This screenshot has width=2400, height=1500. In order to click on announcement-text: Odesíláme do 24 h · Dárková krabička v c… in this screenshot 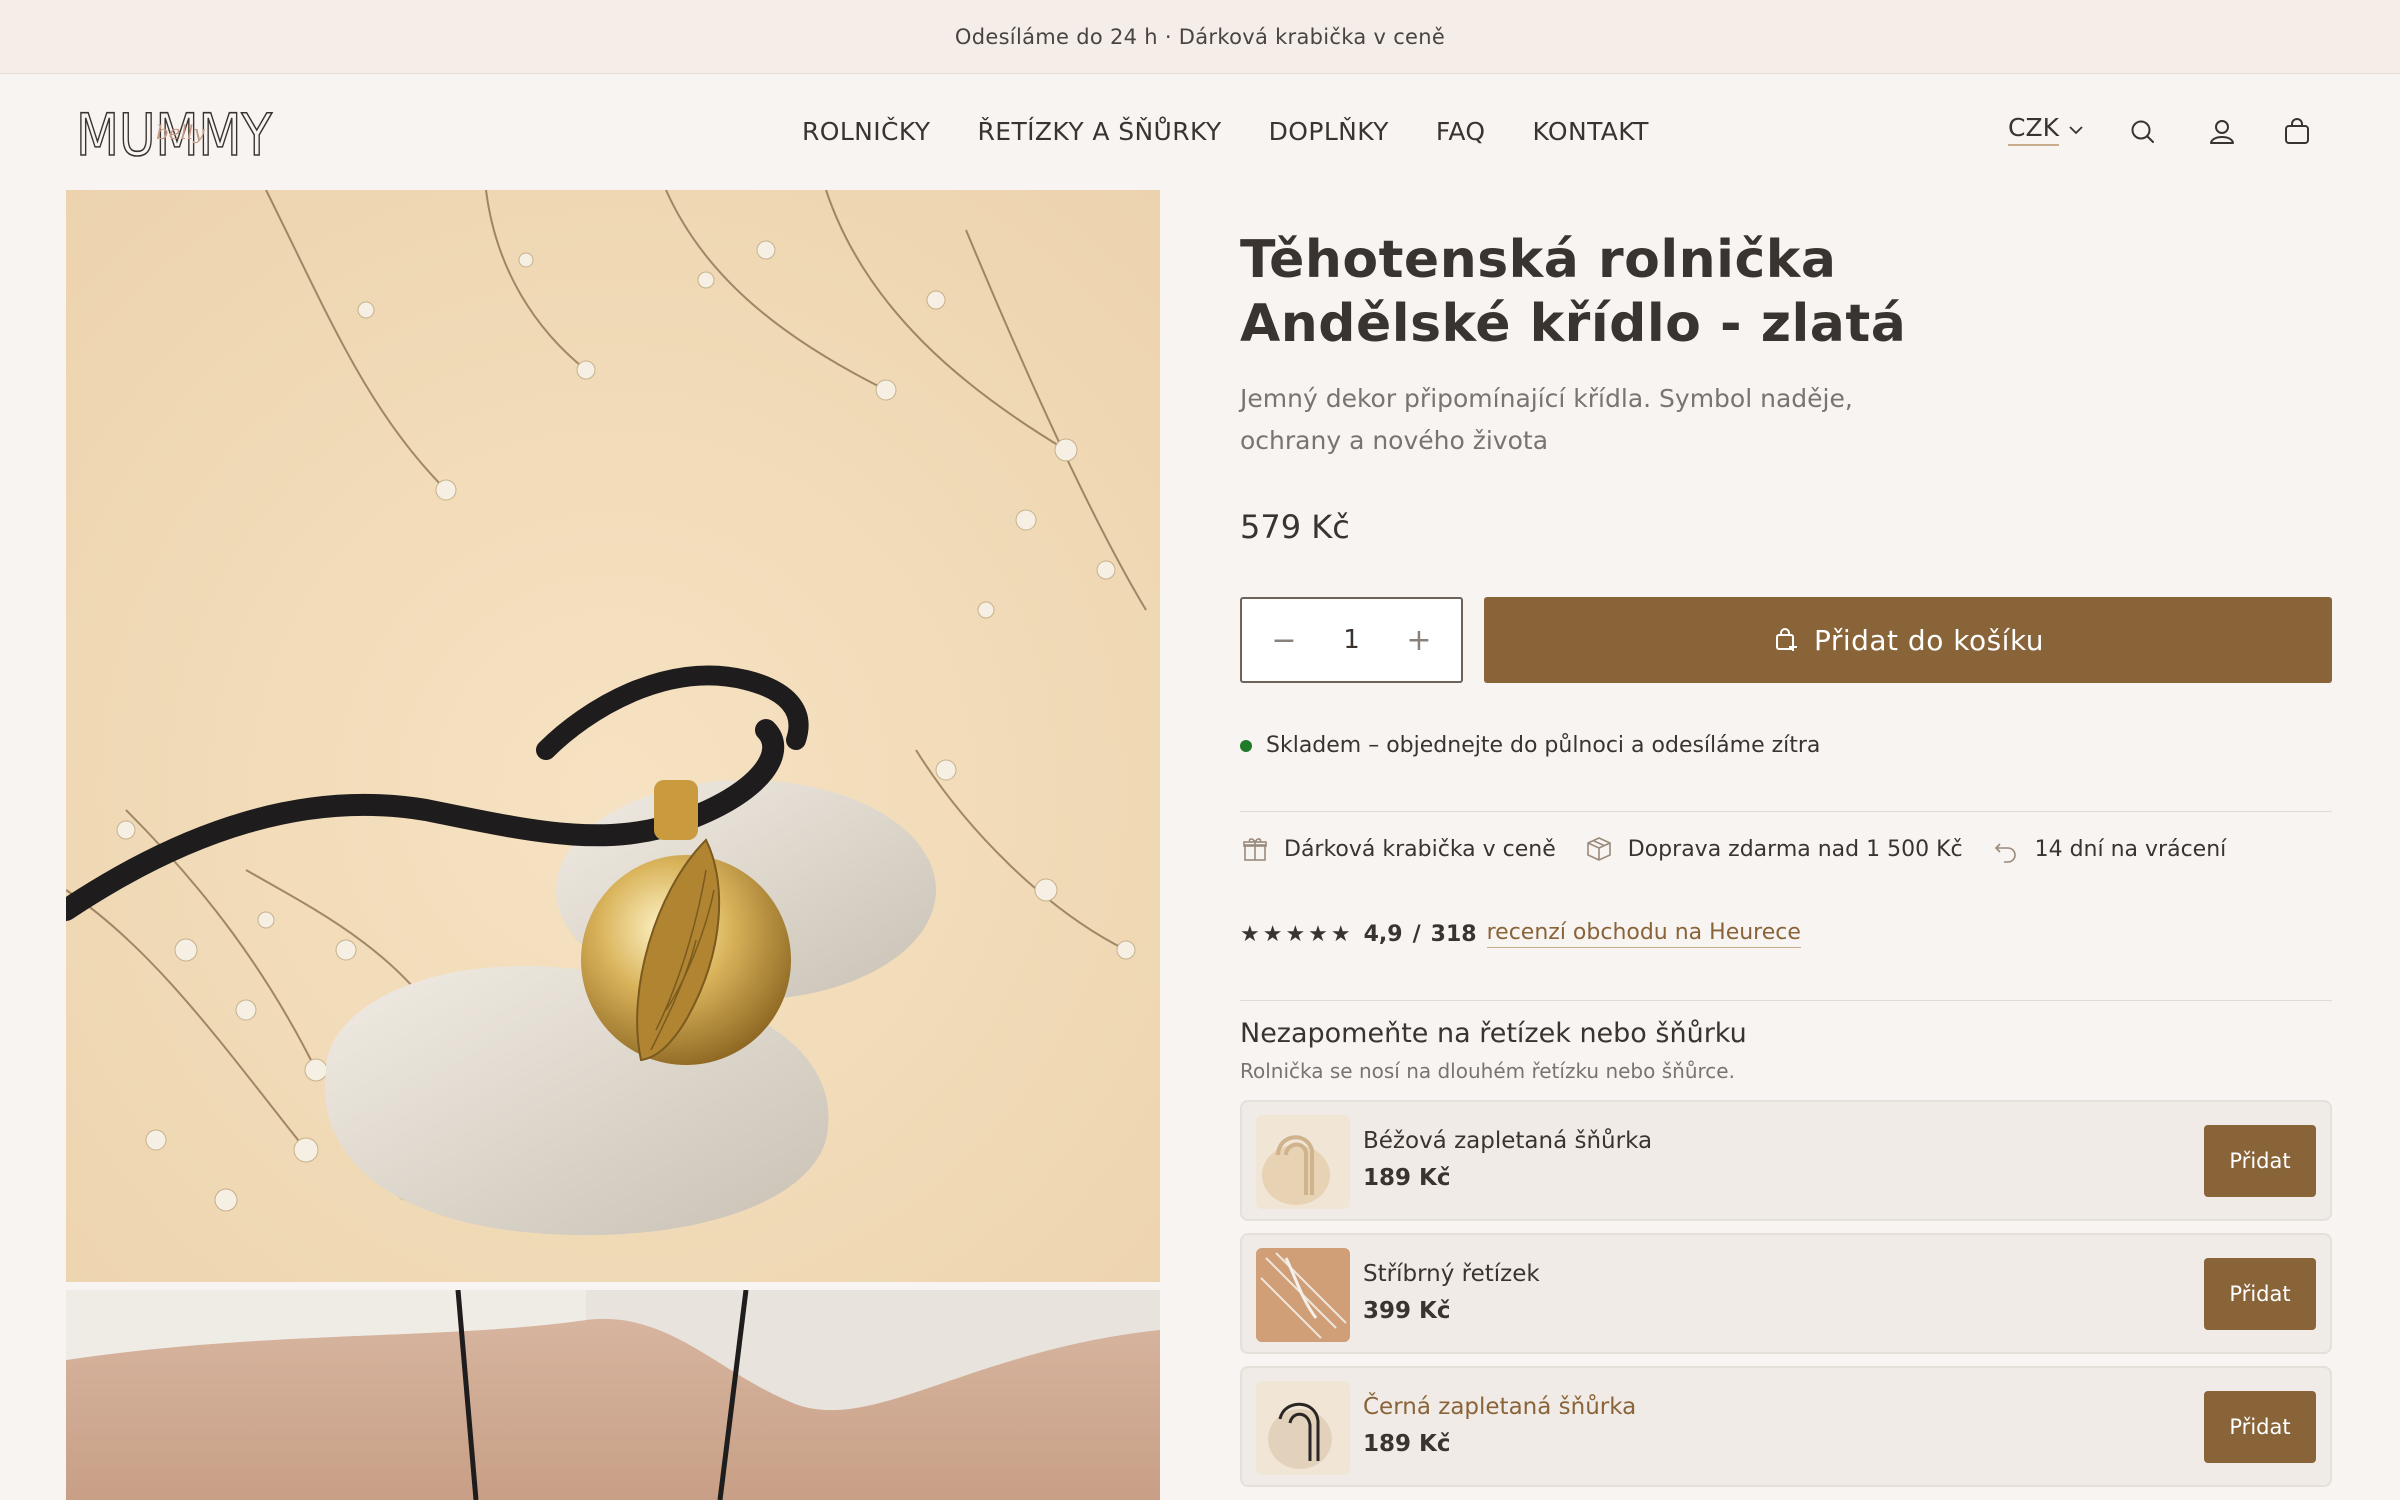, I will do `click(1200, 36)`.